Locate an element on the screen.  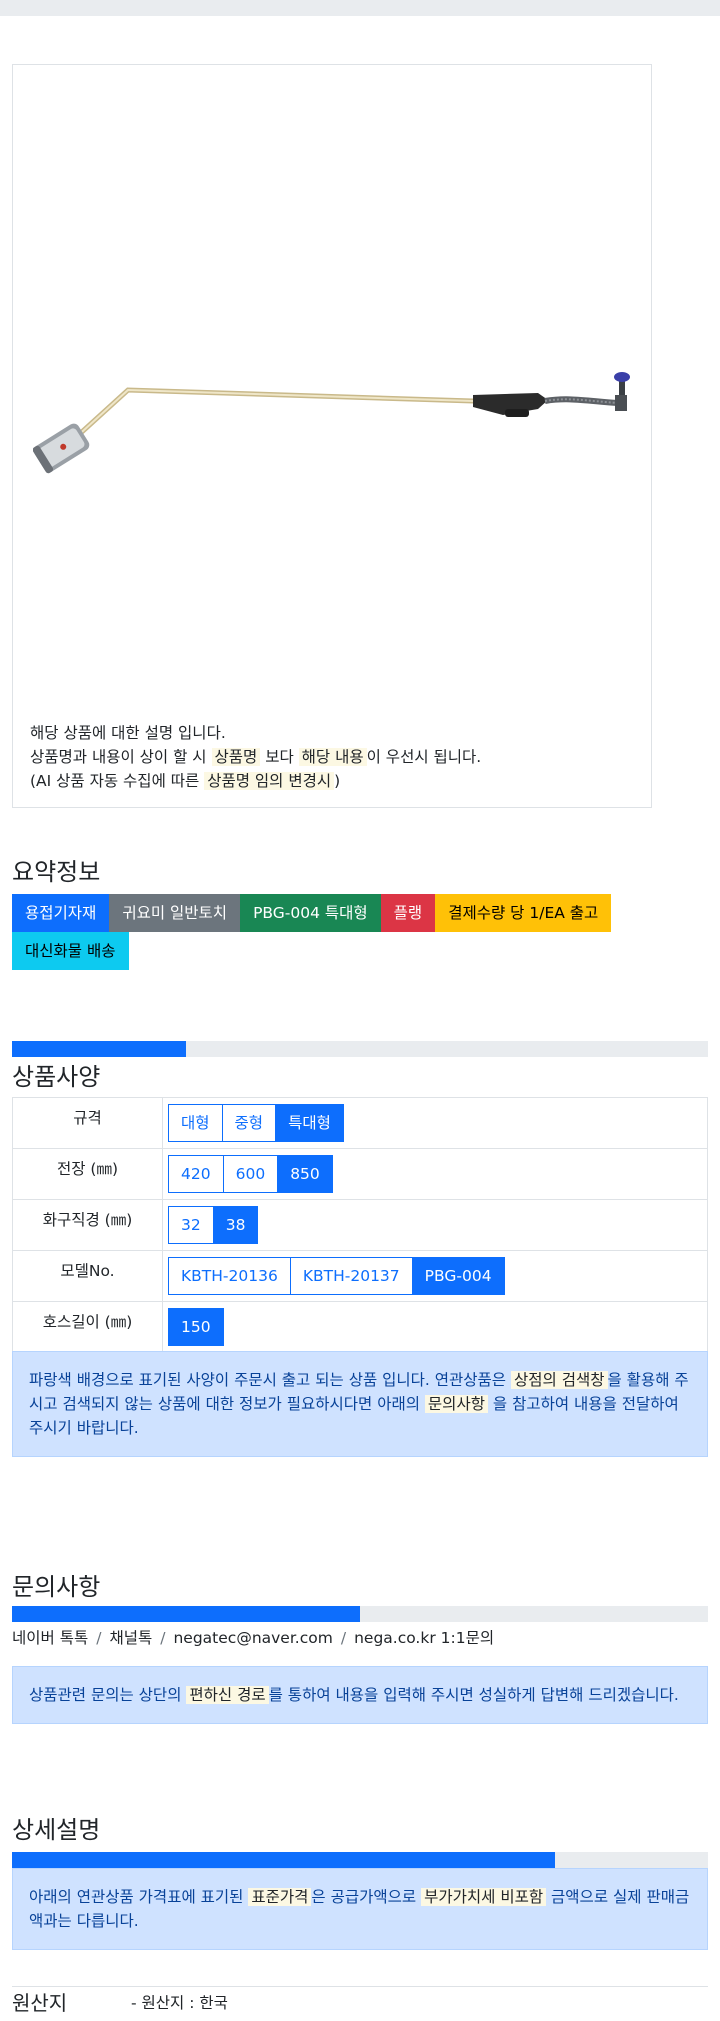
highlight-name-change: 상품명 임의 변경시 is located at coordinates (269, 781).